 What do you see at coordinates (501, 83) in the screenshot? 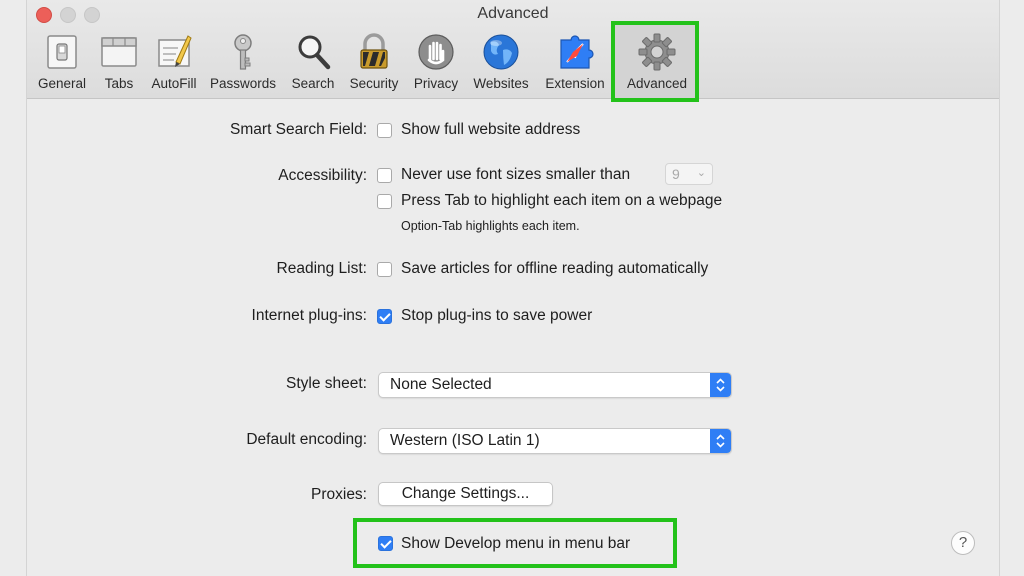
I see `tab-label-websites: Websites` at bounding box center [501, 83].